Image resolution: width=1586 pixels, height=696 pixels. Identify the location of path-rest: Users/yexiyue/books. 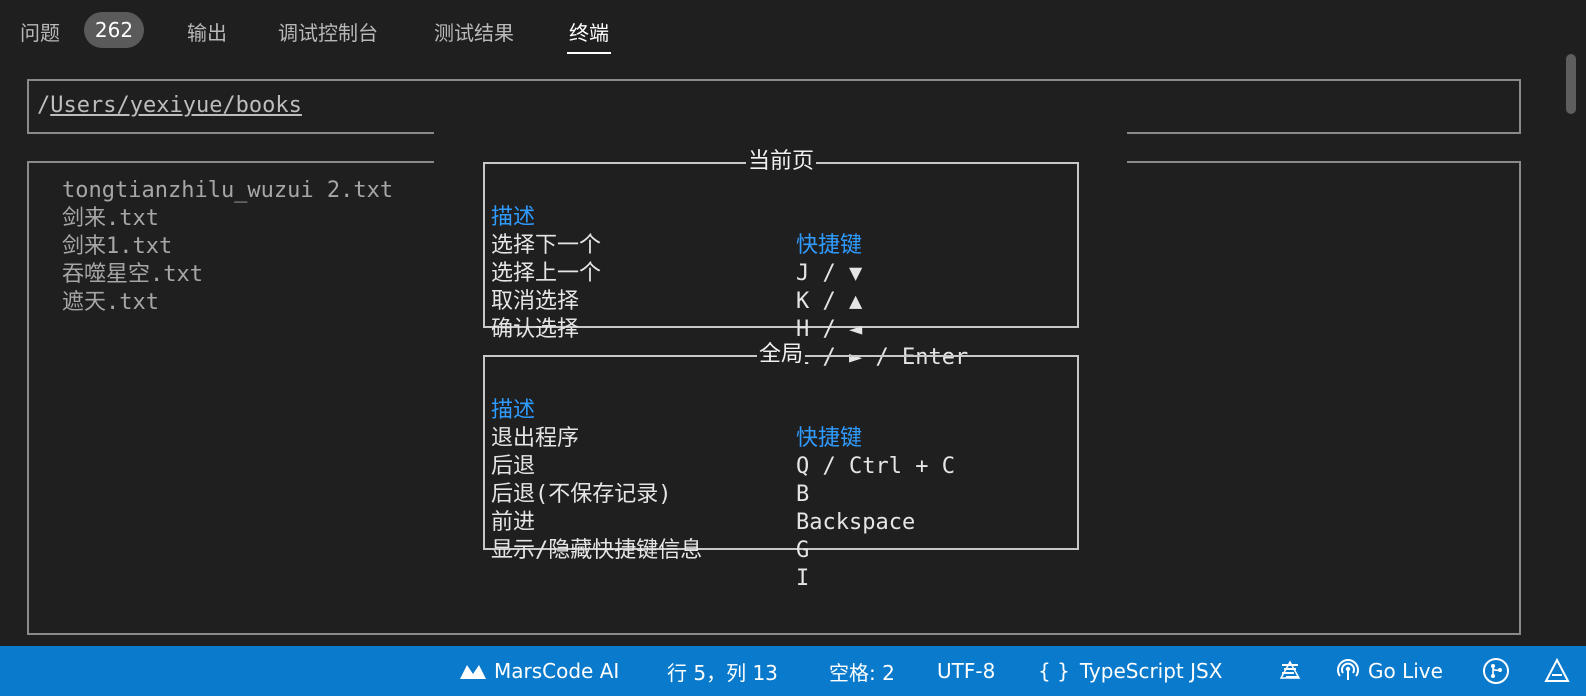
(176, 105).